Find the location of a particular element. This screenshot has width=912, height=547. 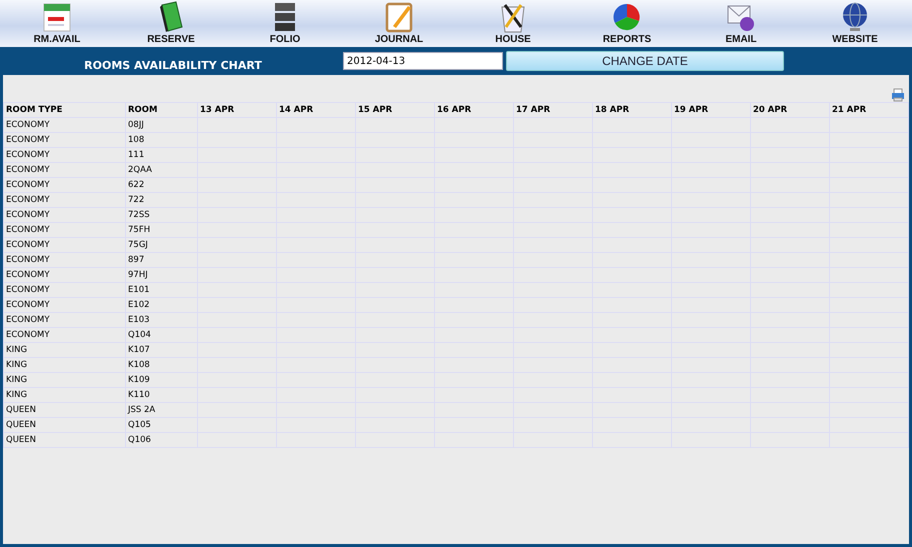

toolbar-link: REPORTS is located at coordinates (627, 23).